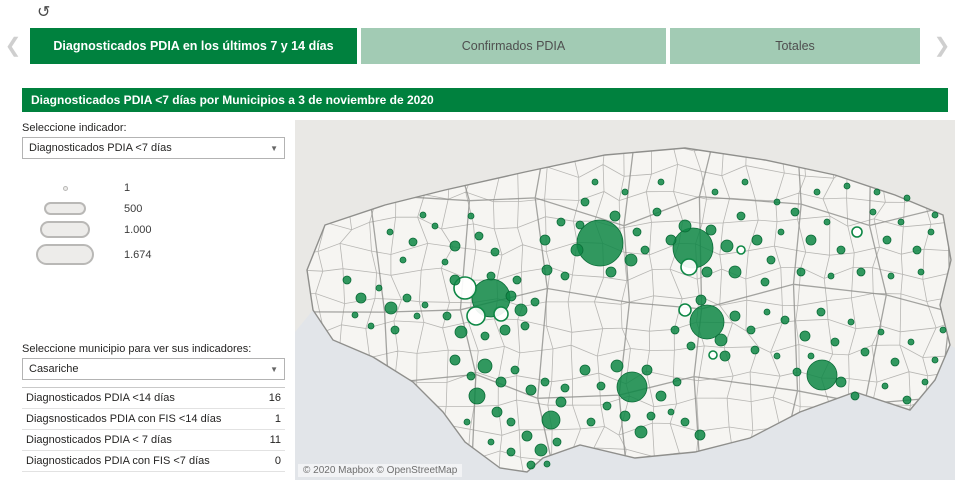 This screenshot has height=480, width=955. What do you see at coordinates (99, 440) in the screenshot?
I see `row-label: Diagnosticados PDIA < 7 días` at bounding box center [99, 440].